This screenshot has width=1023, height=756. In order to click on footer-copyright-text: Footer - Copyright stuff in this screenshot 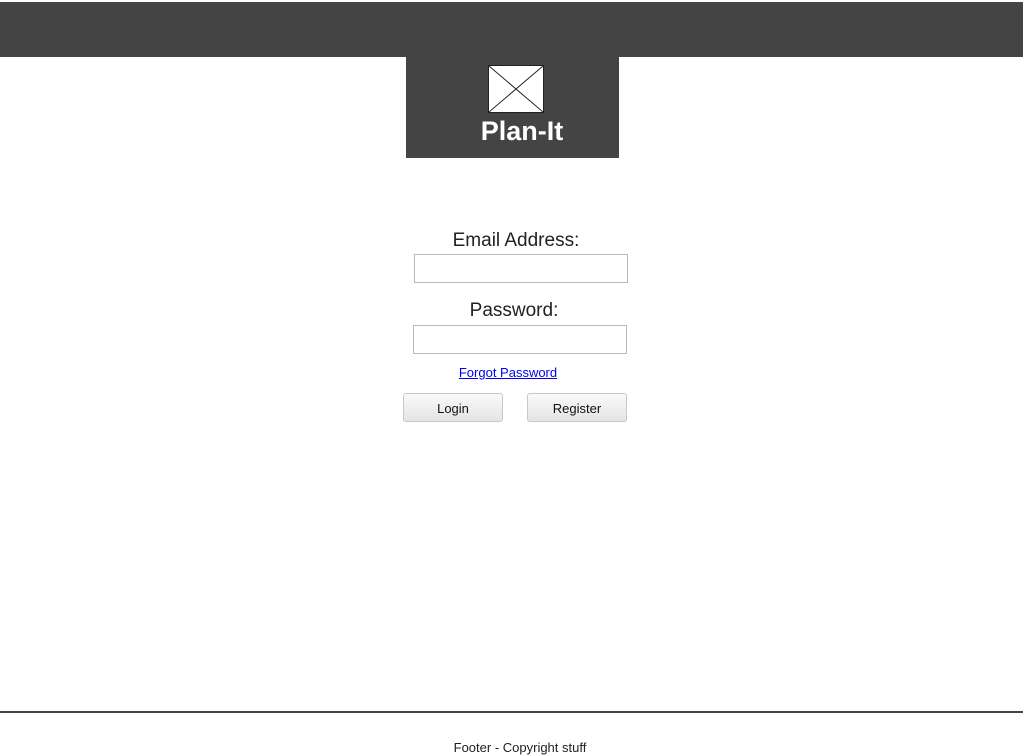, I will do `click(520, 747)`.